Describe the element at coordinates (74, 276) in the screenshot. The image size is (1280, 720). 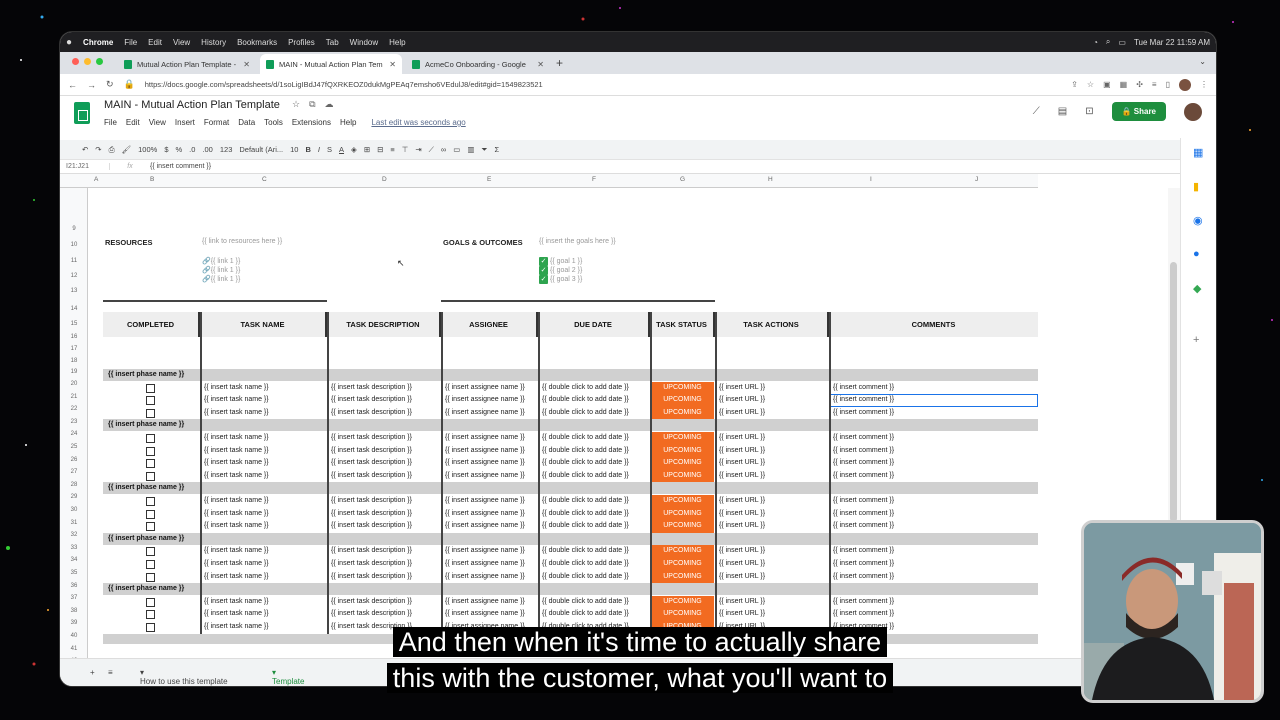
I see `row-number: 12` at that location.